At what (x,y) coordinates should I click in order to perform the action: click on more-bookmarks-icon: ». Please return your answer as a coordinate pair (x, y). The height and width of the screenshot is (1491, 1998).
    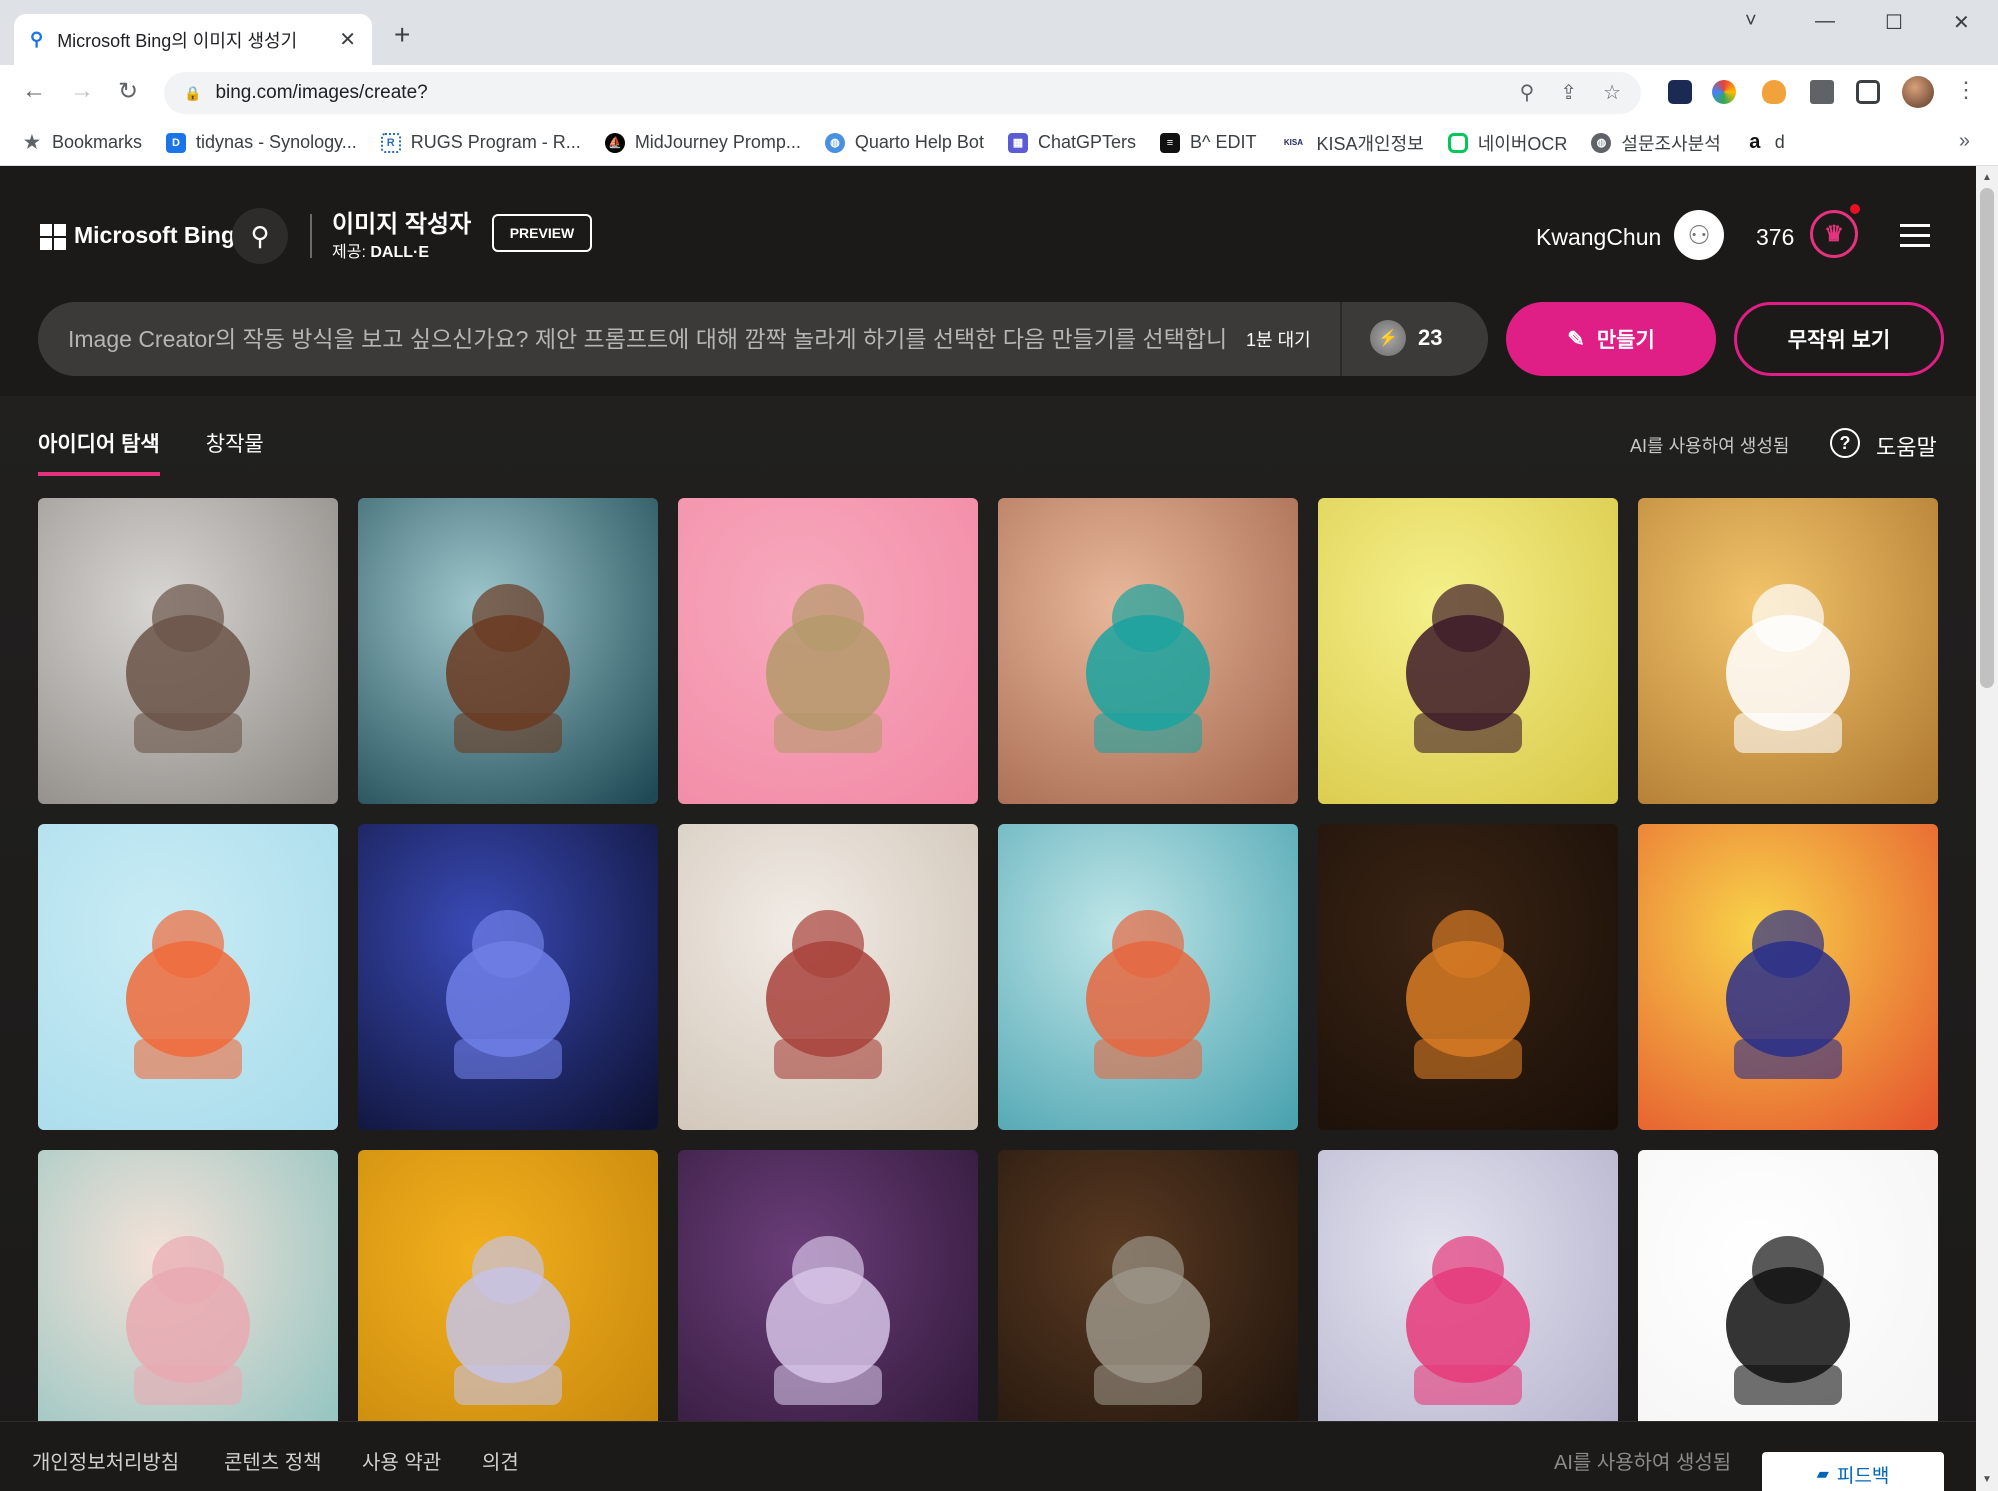
    Looking at the image, I should click on (1964, 141).